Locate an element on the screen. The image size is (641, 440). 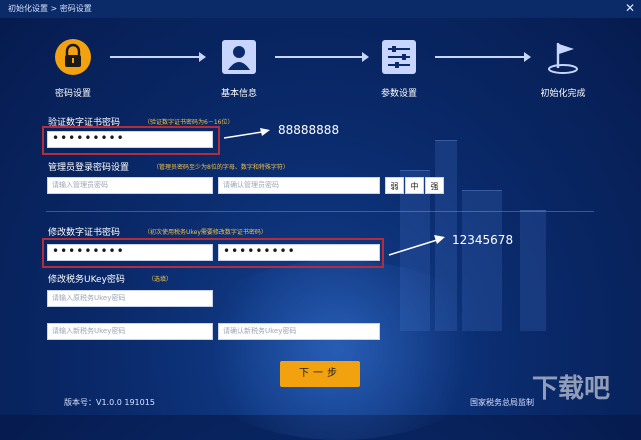
confirm-ukey-password-input: 请确认新税务Ukey密码 is located at coordinates (299, 331).